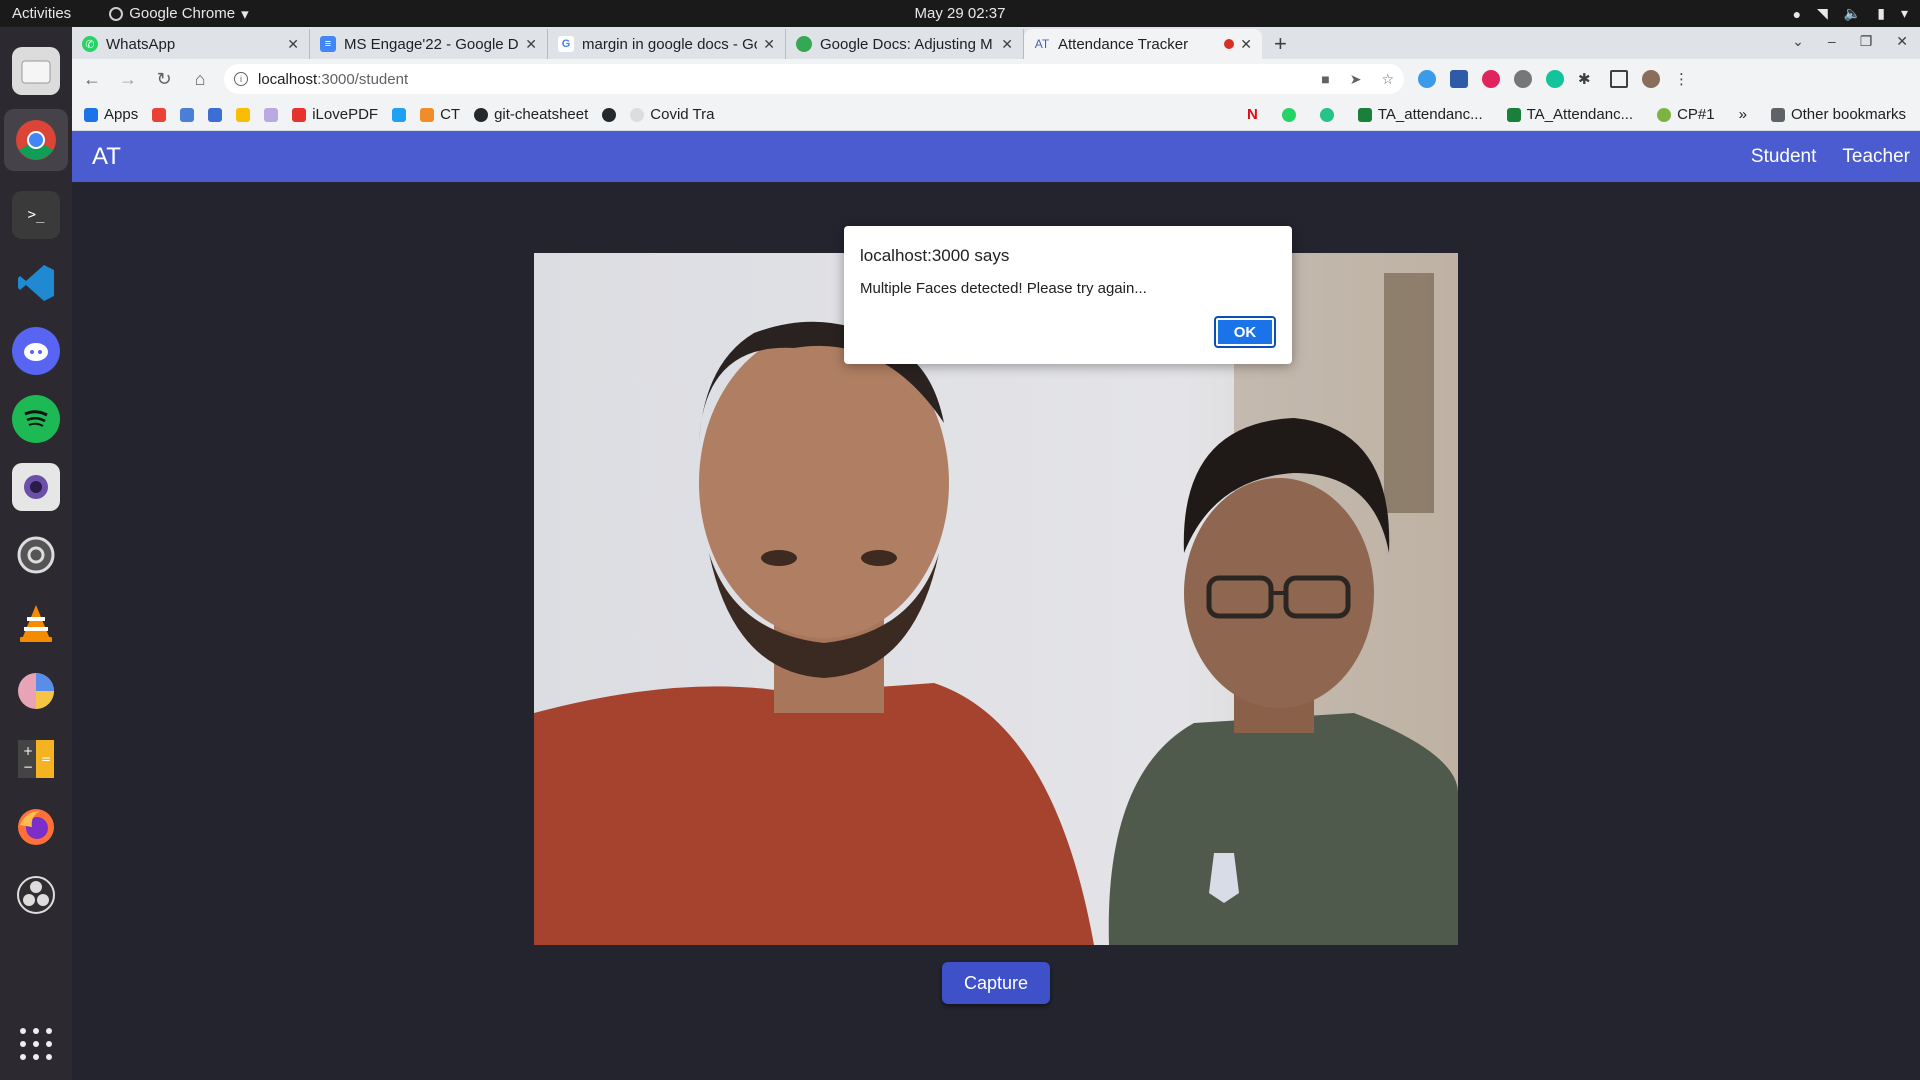 This screenshot has height=1080, width=1920. I want to click on bookmark-label: Apps, so click(121, 114).